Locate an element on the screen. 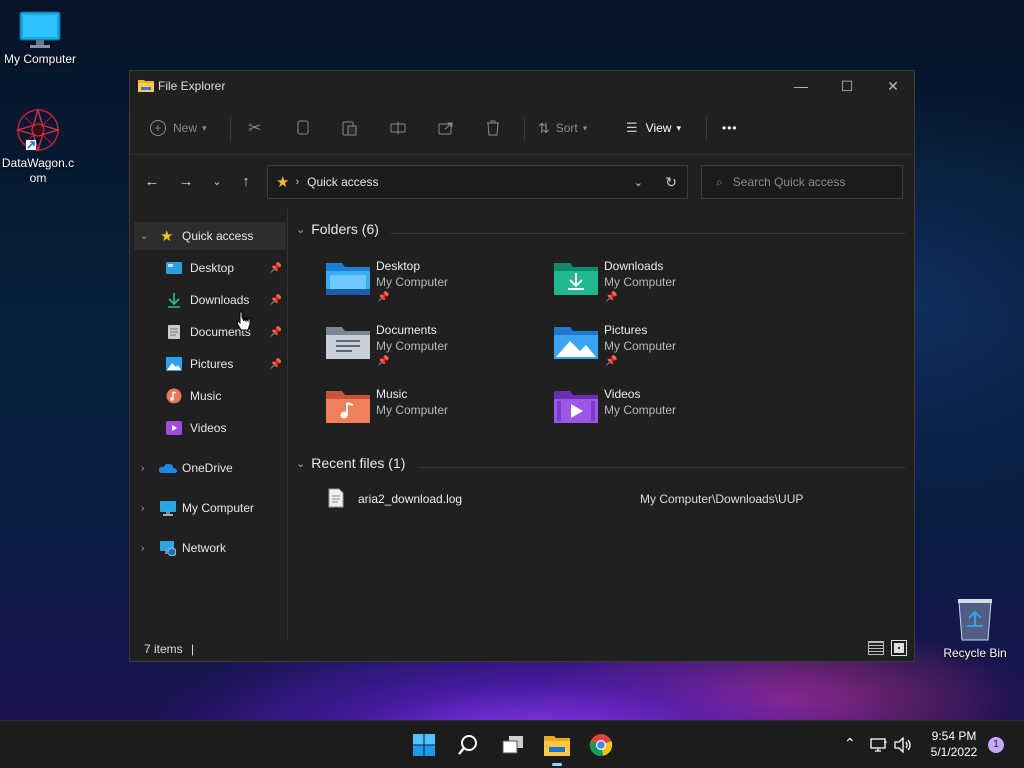 This screenshot has width=1024, height=768. nav-item-label: Quick access is located at coordinates (218, 236).